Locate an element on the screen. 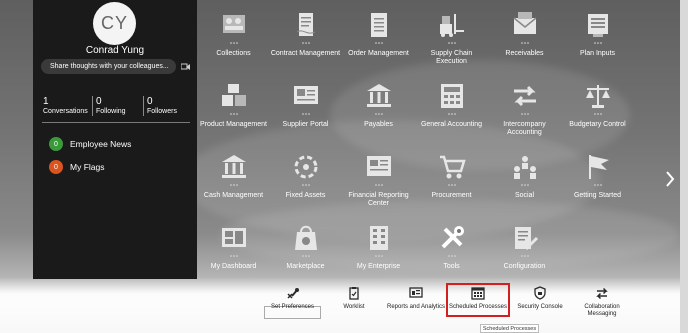 This screenshot has width=688, height=333. tile-receivables: Receivables is located at coordinates (524, 41).